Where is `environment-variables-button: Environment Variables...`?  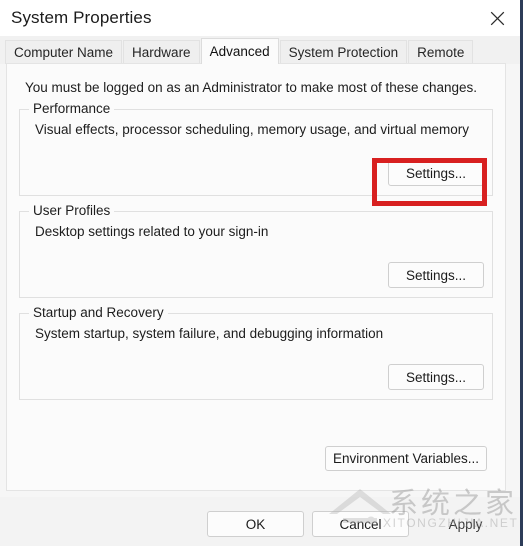 environment-variables-button: Environment Variables... is located at coordinates (406, 458).